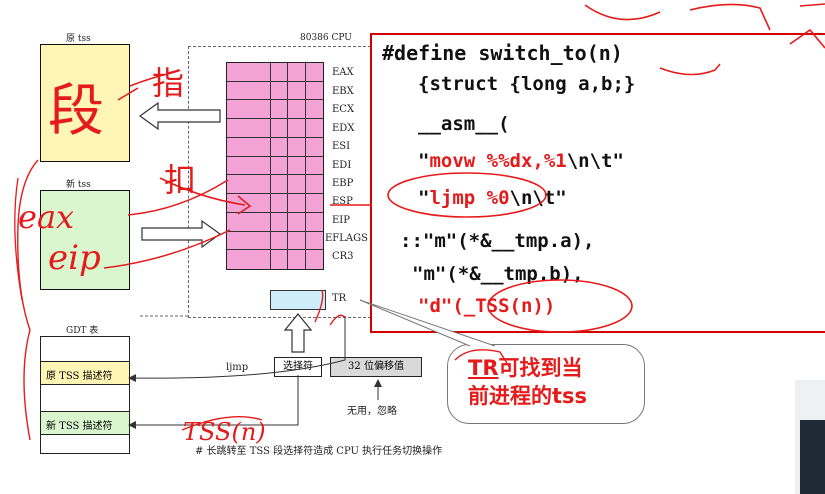 The width and height of the screenshot is (825, 494). I want to click on reg-edx: EDX, so click(343, 128).